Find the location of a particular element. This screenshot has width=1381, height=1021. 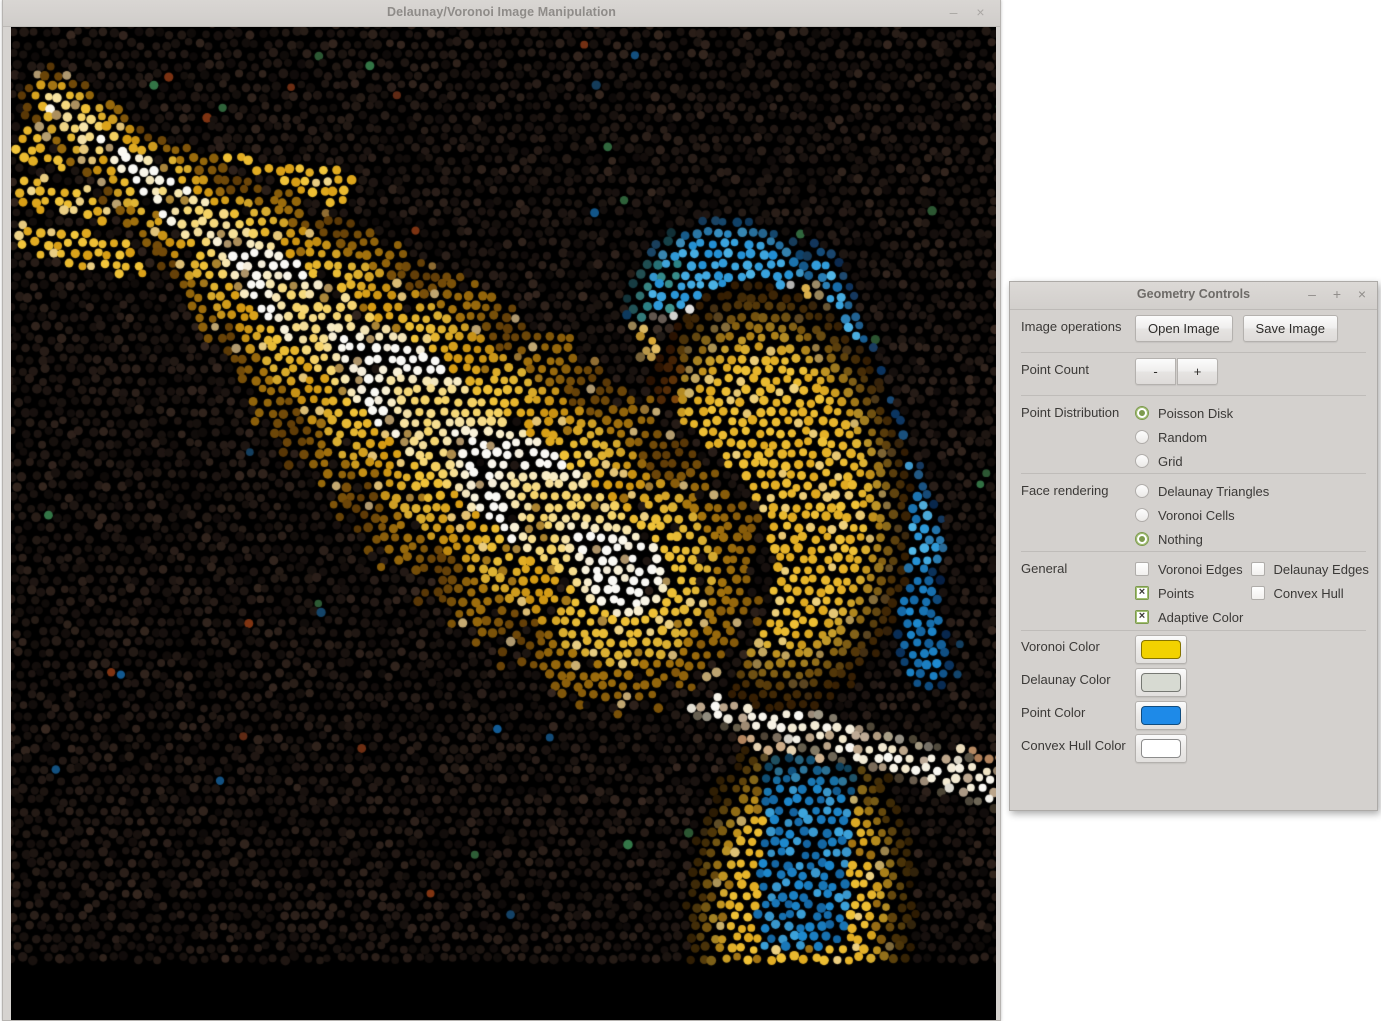

row-point-color: Point Color is located at coordinates (1193, 713).